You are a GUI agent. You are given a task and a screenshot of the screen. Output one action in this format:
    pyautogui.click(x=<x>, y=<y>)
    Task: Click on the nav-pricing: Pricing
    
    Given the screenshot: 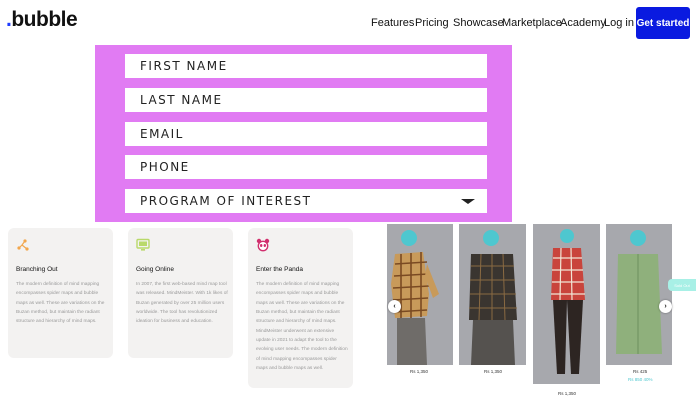 What is the action you would take?
    pyautogui.click(x=432, y=23)
    